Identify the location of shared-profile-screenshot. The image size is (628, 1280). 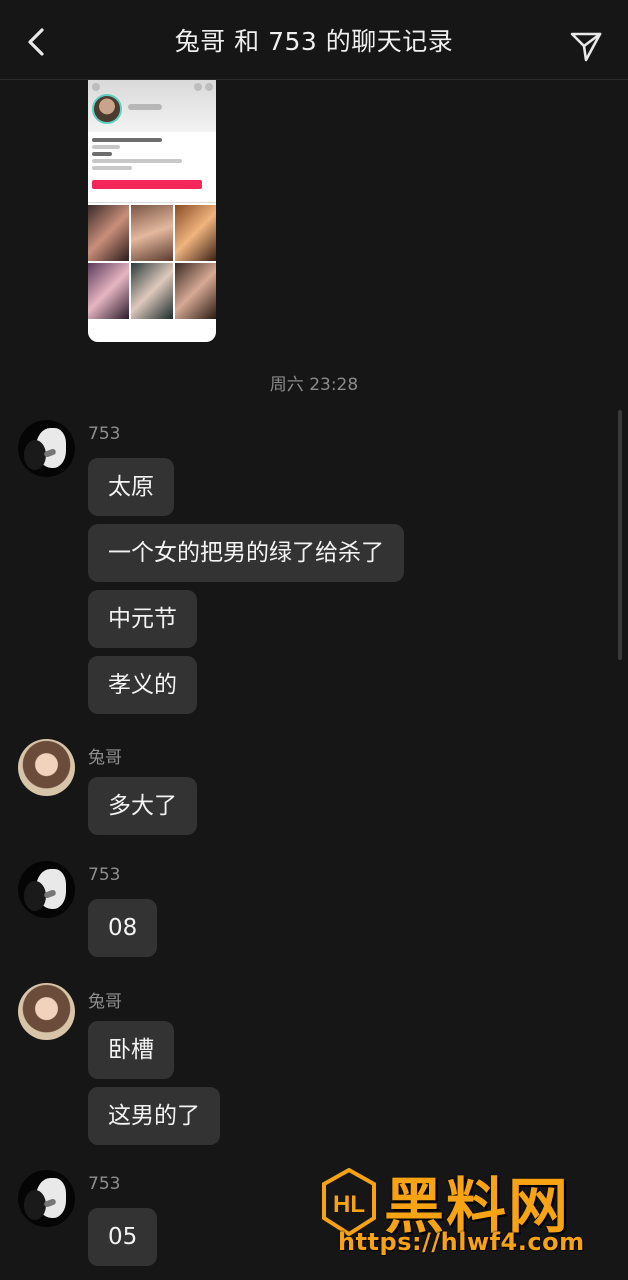
(152, 211).